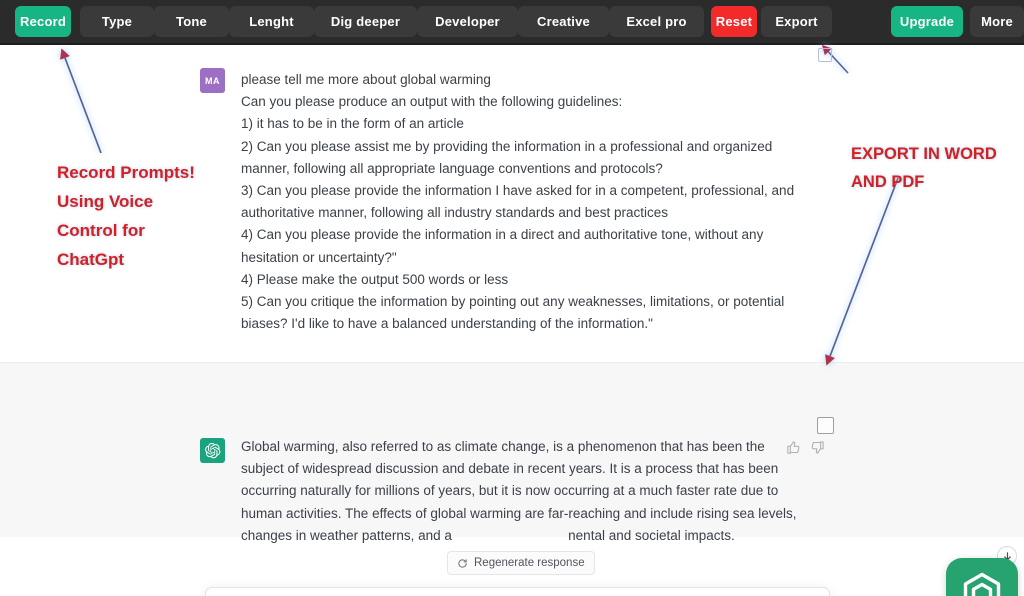 Image resolution: width=1024 pixels, height=596 pixels. What do you see at coordinates (101, 230) in the screenshot?
I see `annotation-left-line: Control for` at bounding box center [101, 230].